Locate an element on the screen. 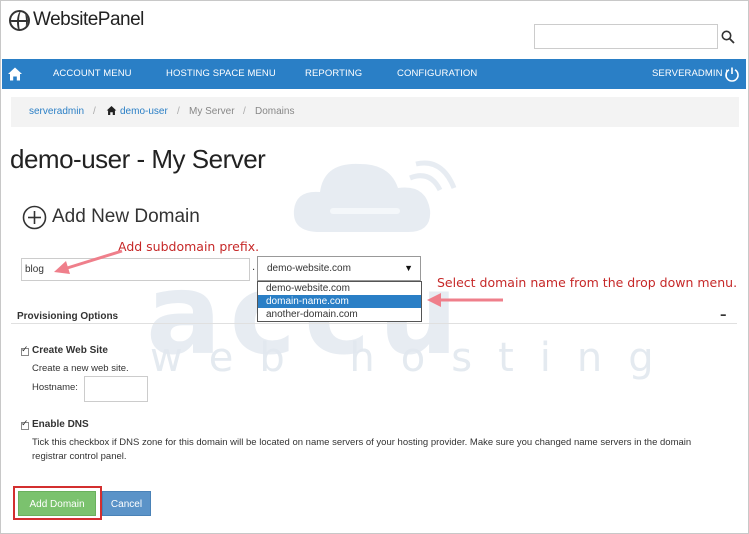 The width and height of the screenshot is (749, 534). add-domain-button: Add Domain is located at coordinates (57, 503).